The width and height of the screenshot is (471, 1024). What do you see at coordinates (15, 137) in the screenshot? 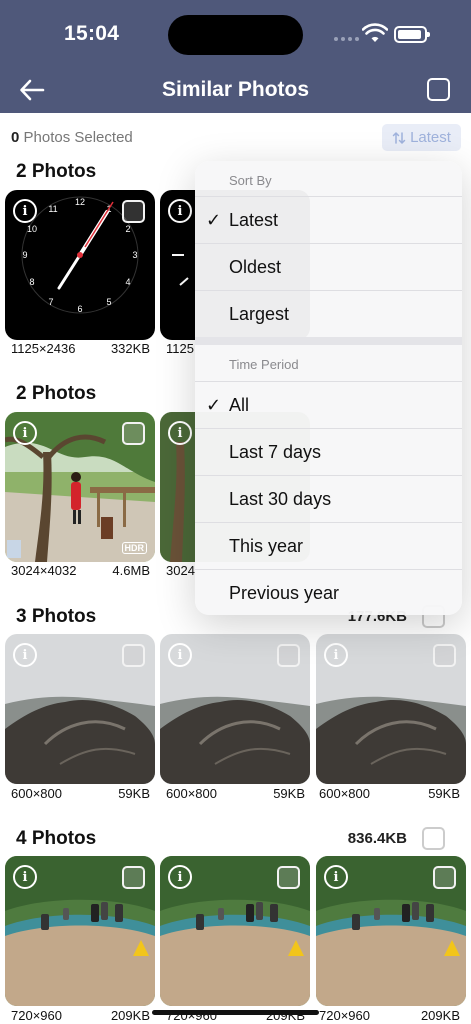
I see `selected-number: 0` at bounding box center [15, 137].